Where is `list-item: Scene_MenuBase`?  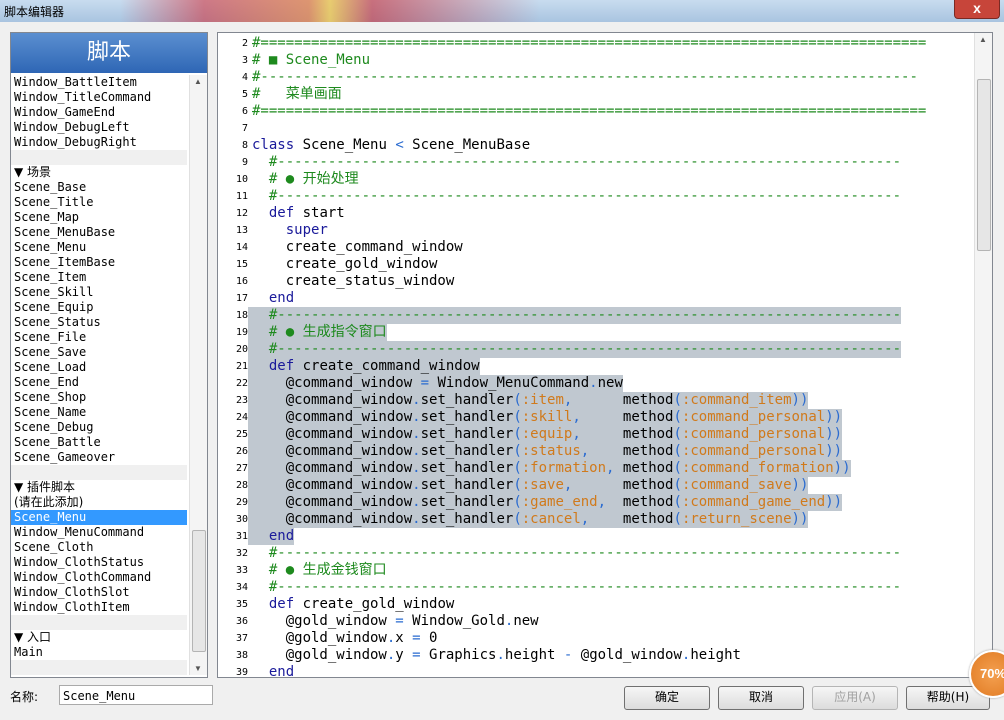 list-item: Scene_MenuBase is located at coordinates (99, 232).